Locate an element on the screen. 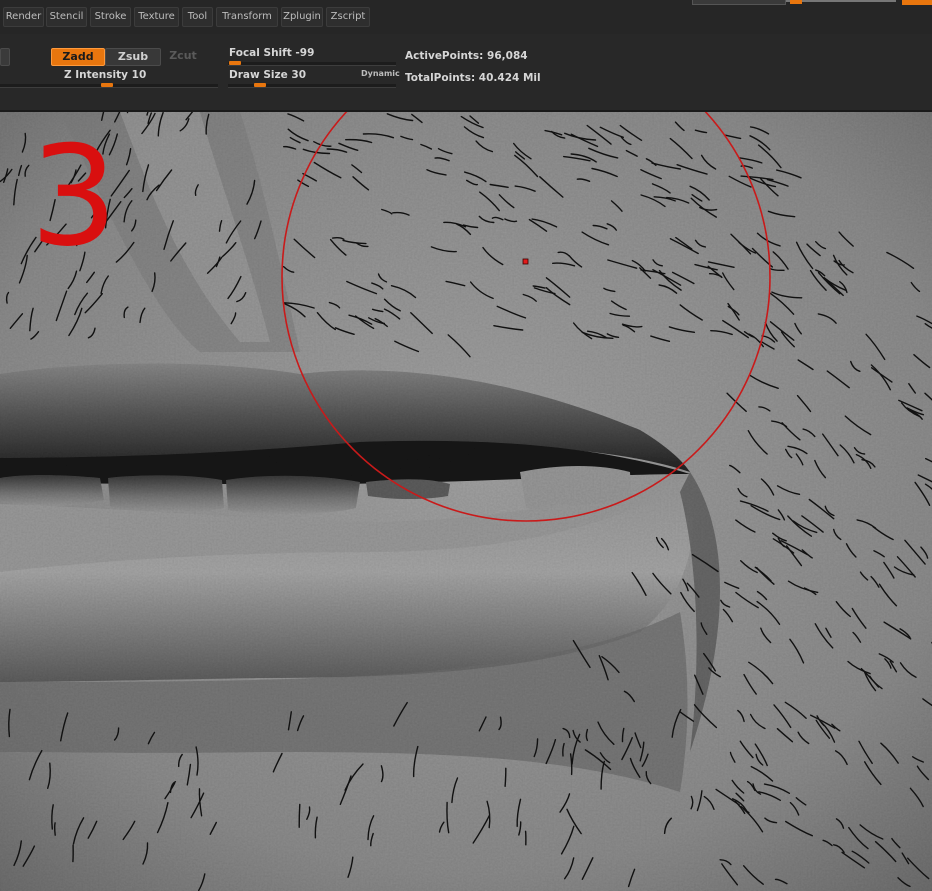  zcut-button: Zcut is located at coordinates (183, 57).